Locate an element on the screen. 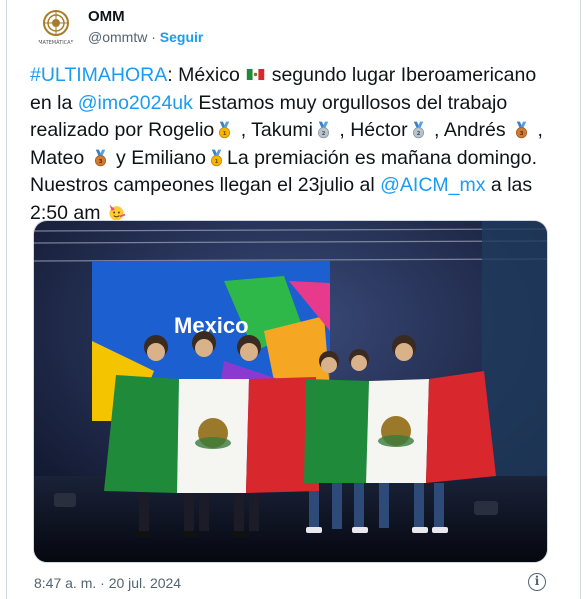 This screenshot has width=587, height=599. tweet-text-segment: y Emiliano is located at coordinates (158, 157).